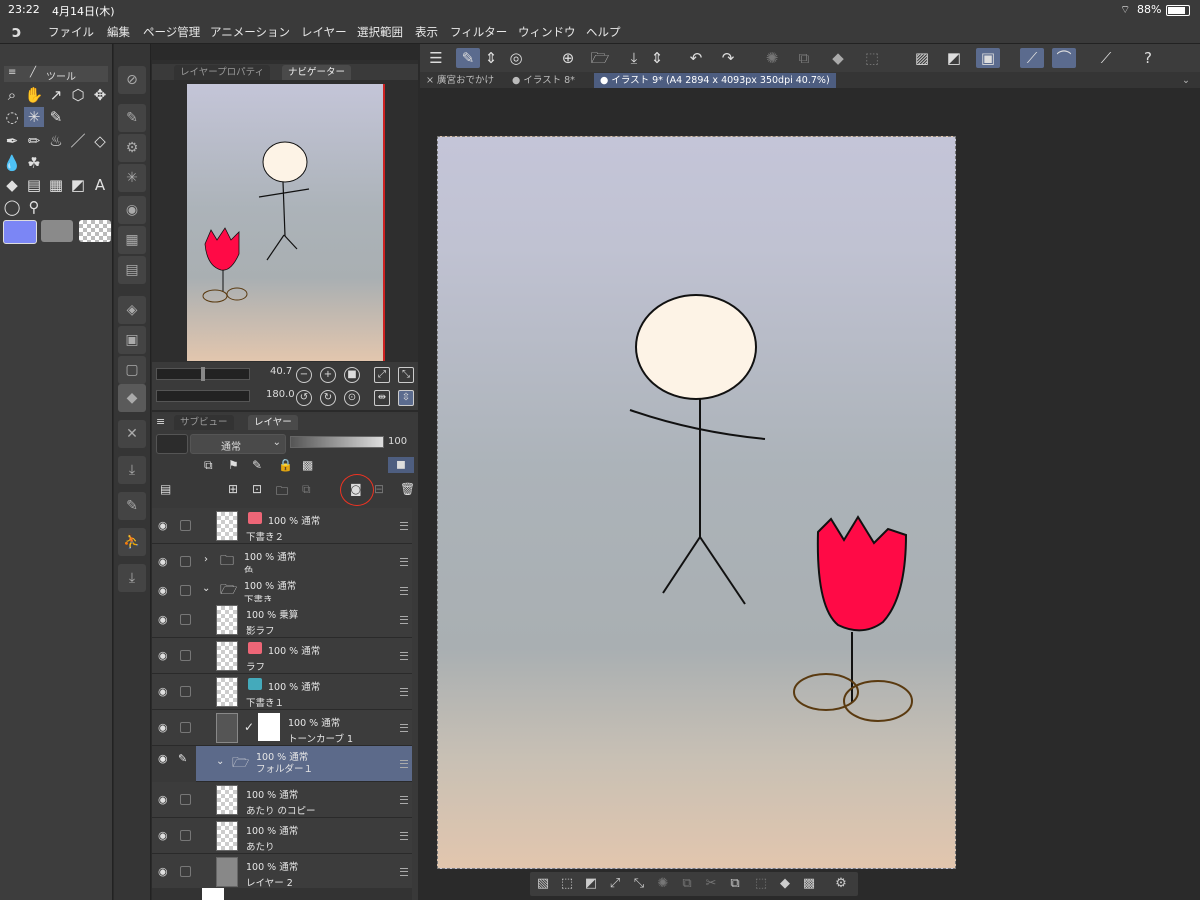 This screenshot has height=900, width=1200. I want to click on opacity-slider, so click(337, 442).